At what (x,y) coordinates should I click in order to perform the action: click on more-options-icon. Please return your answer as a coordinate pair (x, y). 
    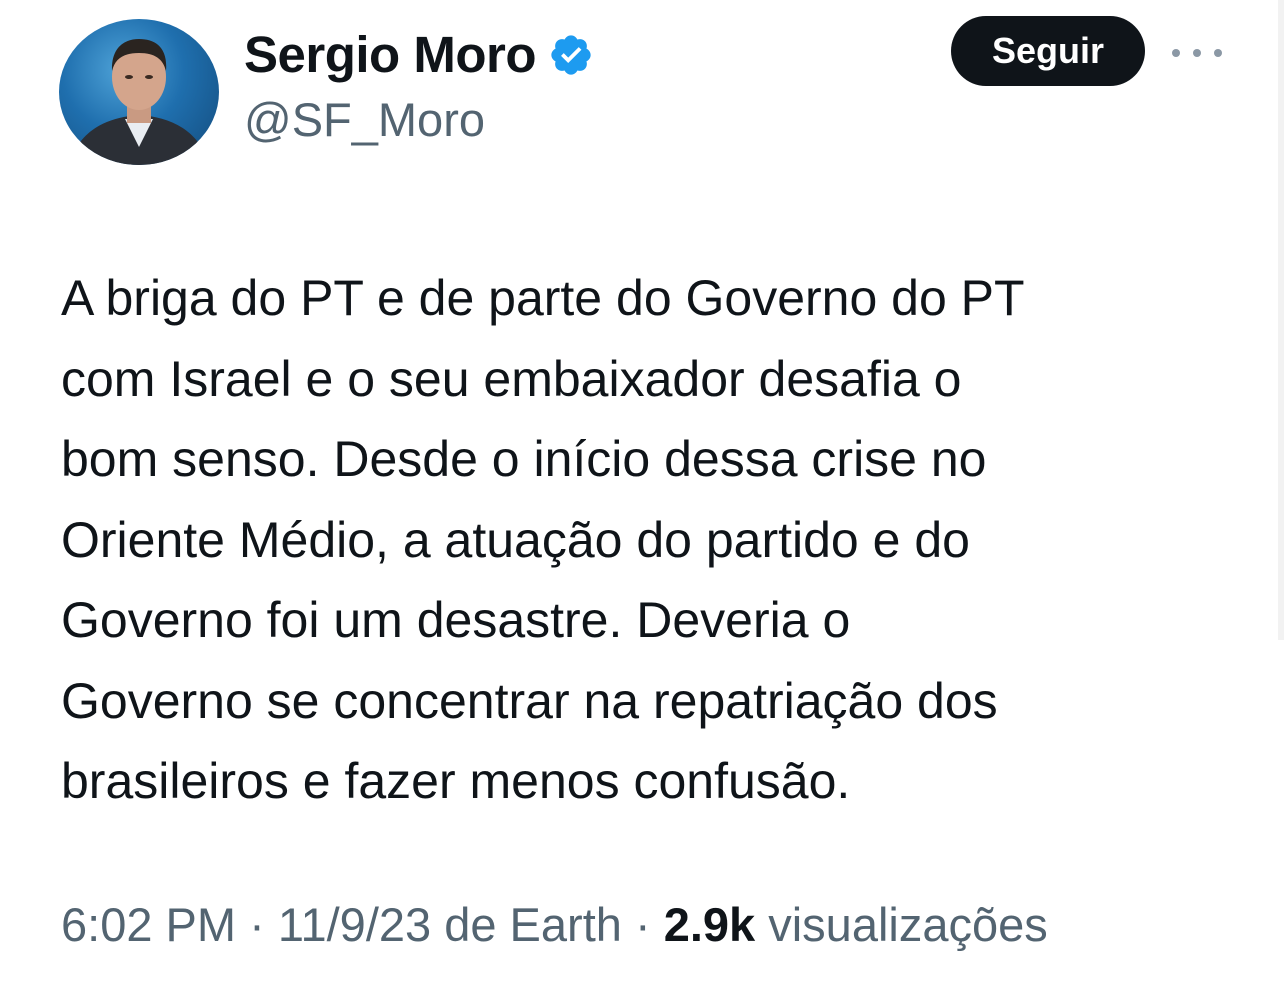
    Looking at the image, I should click on (1197, 53).